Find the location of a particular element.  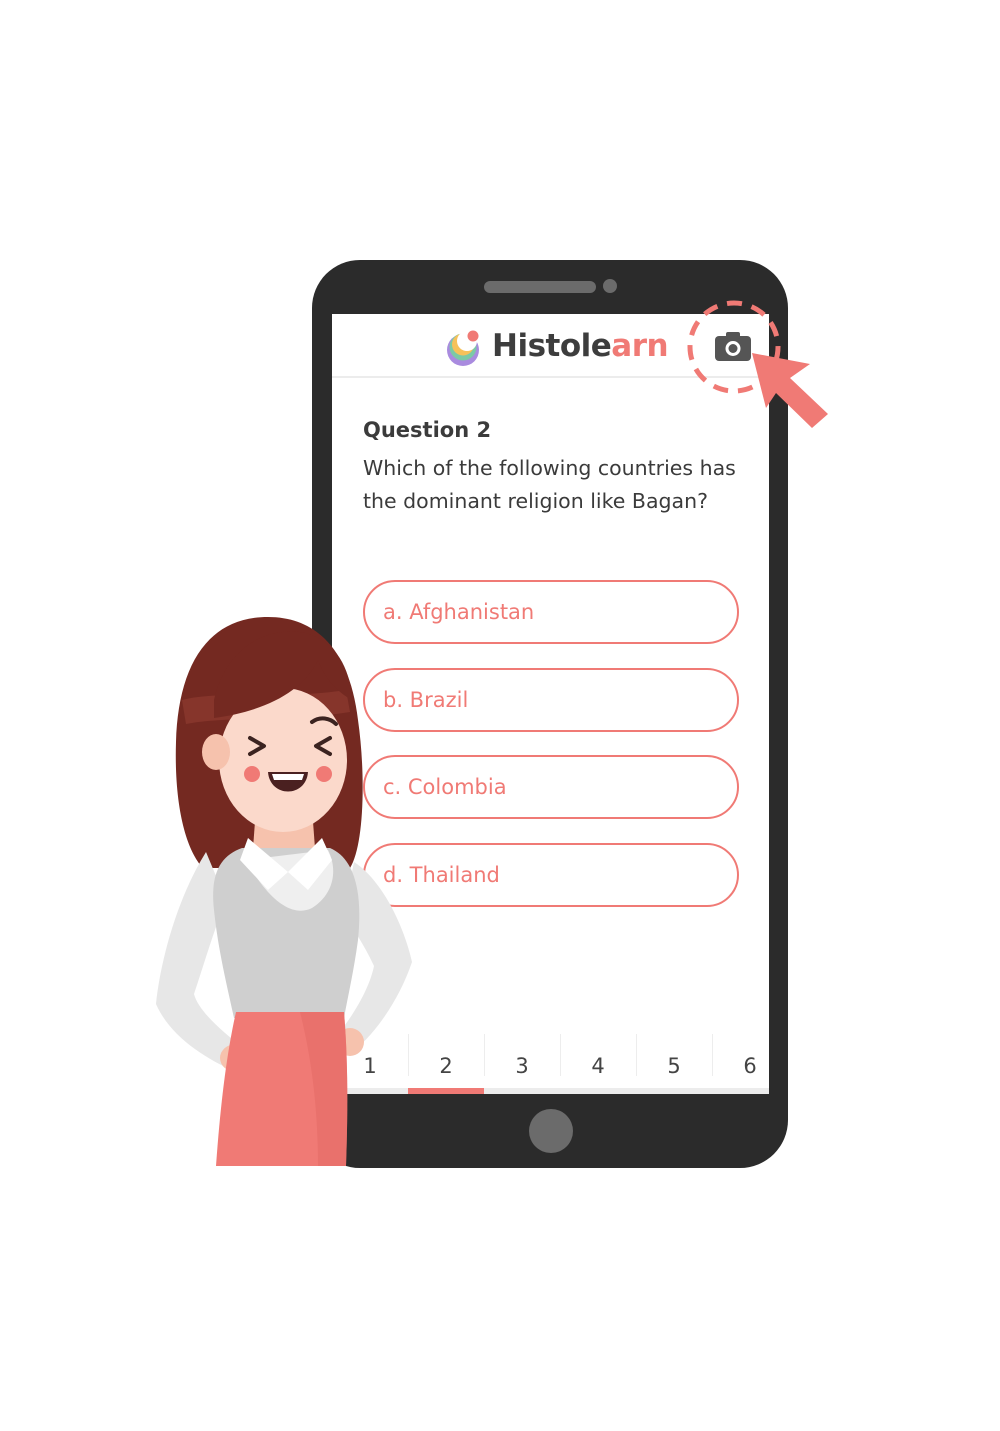

phone-front-camera is located at coordinates (610, 286).